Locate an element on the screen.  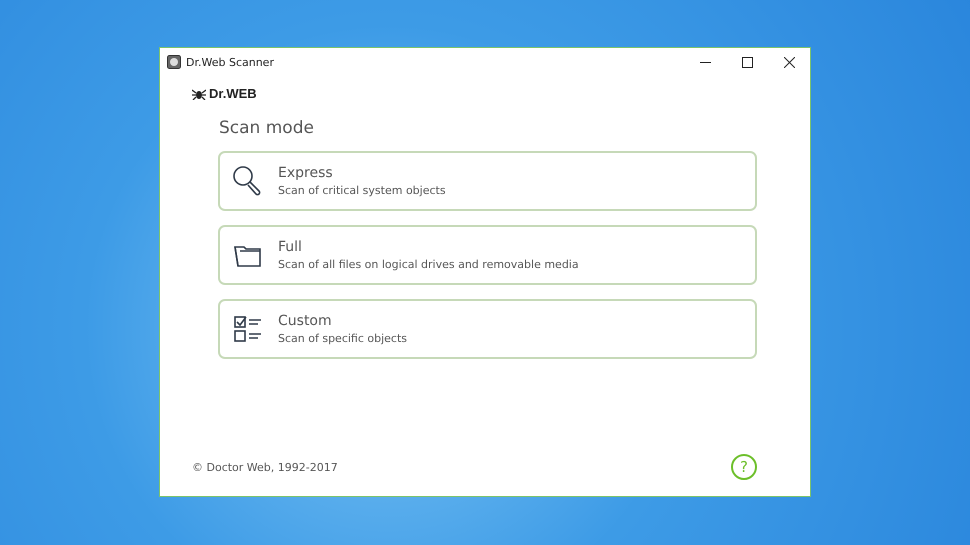
mode-title: Custom is located at coordinates (305, 321).